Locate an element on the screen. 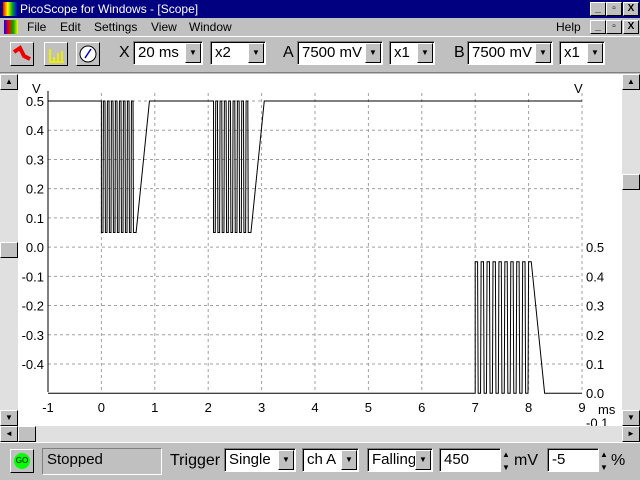 The image size is (640, 480). y-right-tick-label: -0.1 is located at coordinates (597, 420).